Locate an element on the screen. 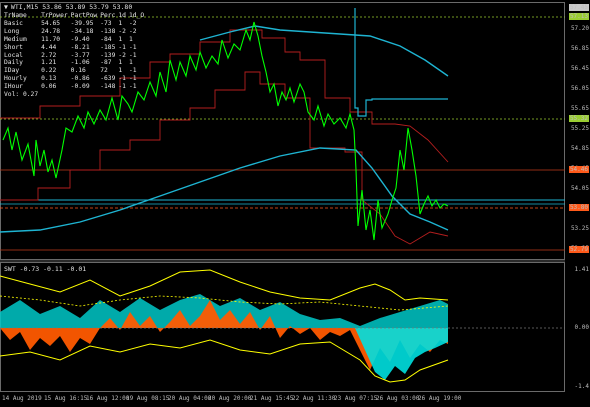 The height and width of the screenshot is (407, 590). price-axis-label: 55.65 is located at coordinates (579, 108).